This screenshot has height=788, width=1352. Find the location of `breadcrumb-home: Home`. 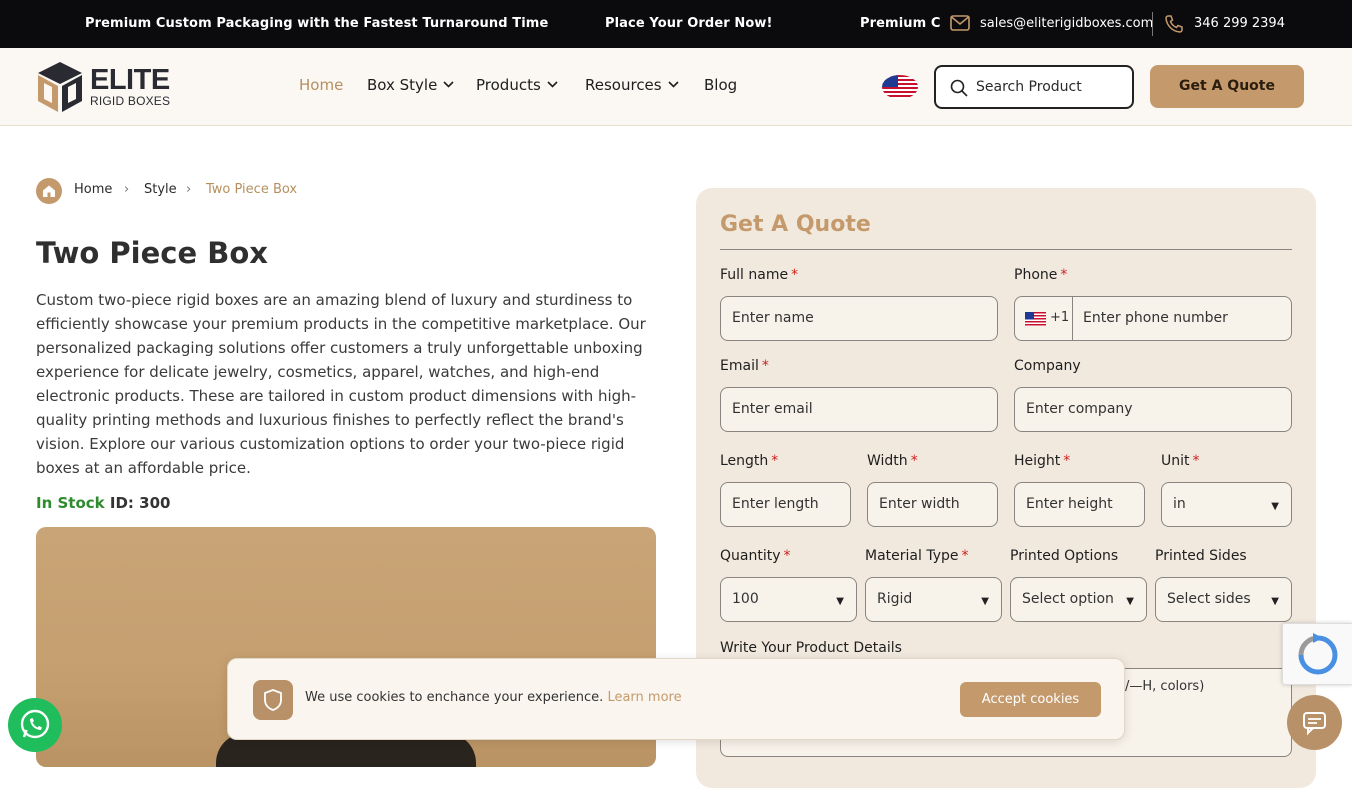

breadcrumb-home: Home is located at coordinates (93, 189).